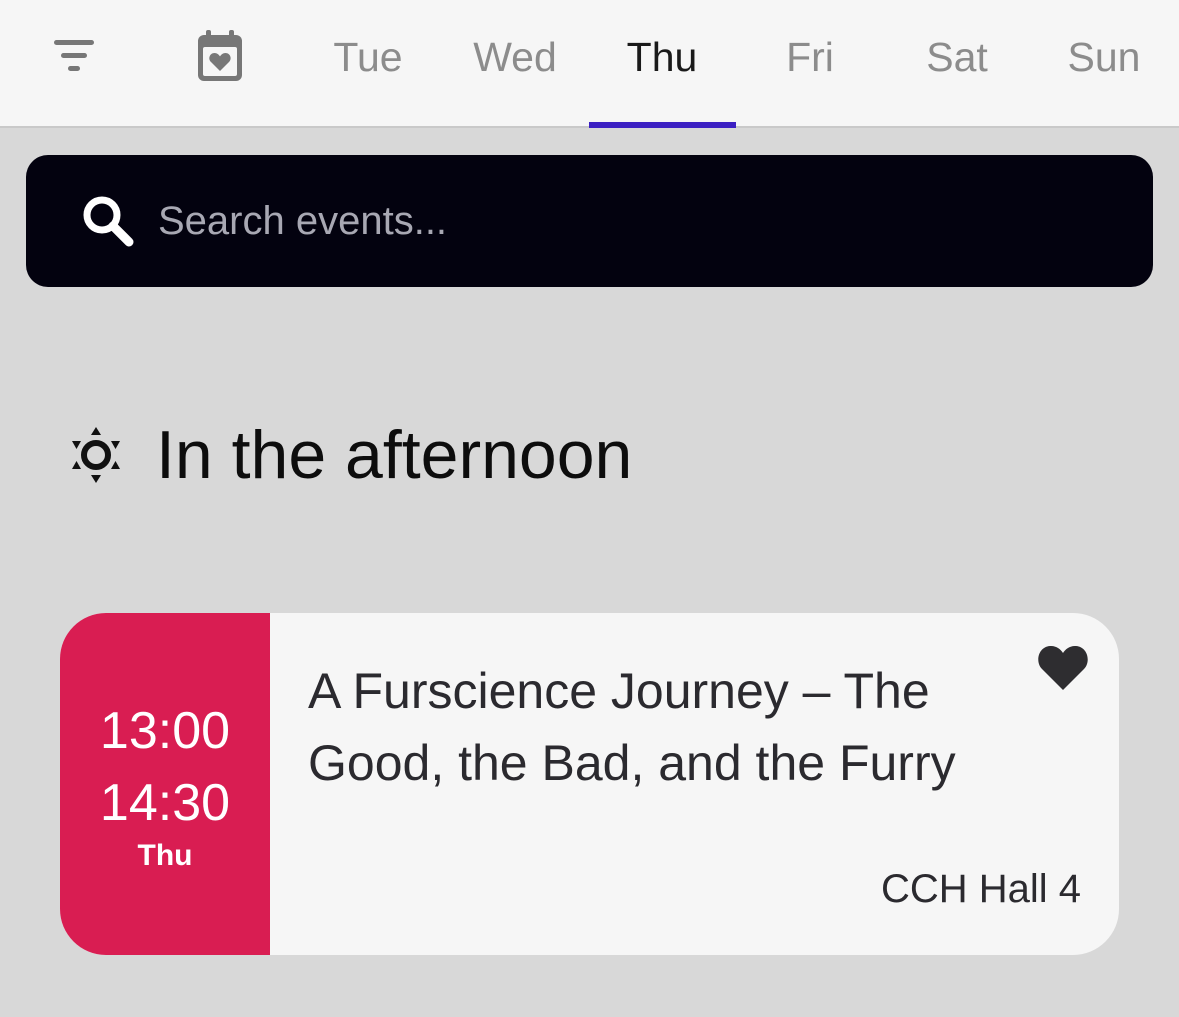  I want to click on filter-icon, so click(74, 58).